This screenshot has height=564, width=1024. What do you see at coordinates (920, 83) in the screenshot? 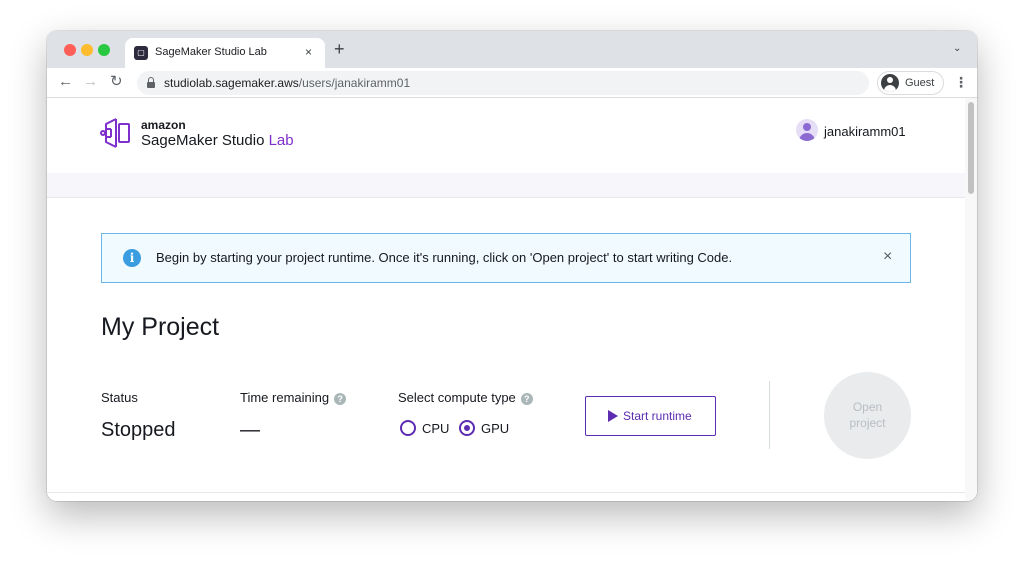
I see `profile-label: Guest` at bounding box center [920, 83].